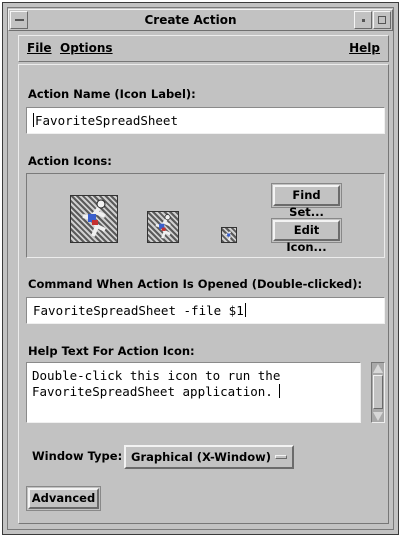 The height and width of the screenshot is (541, 411). I want to click on title-bar: Create Action, so click(200, 20).